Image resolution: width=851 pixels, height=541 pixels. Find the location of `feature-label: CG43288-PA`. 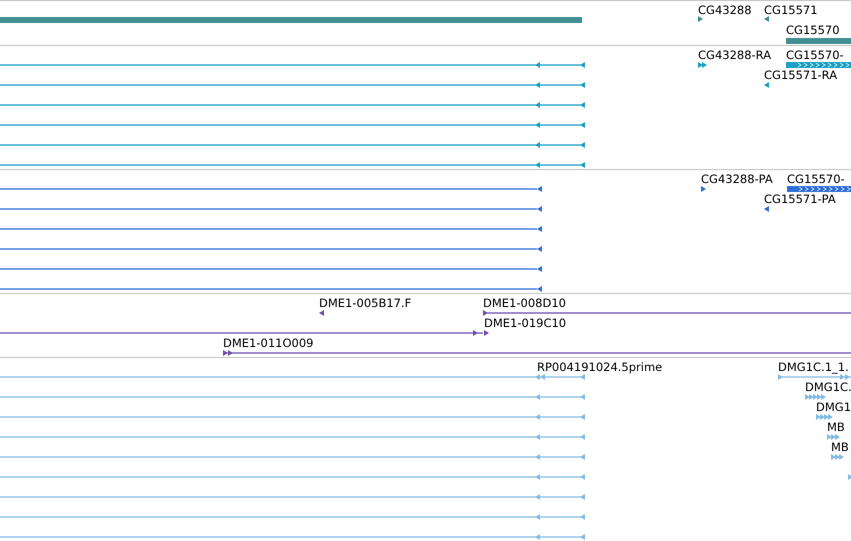

feature-label: CG43288-PA is located at coordinates (737, 179).